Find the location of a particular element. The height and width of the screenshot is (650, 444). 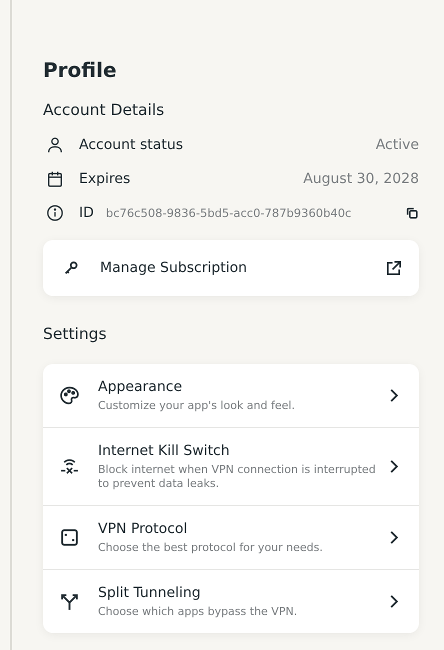

manage-subscription-button: Manage Subscription is located at coordinates (231, 268).